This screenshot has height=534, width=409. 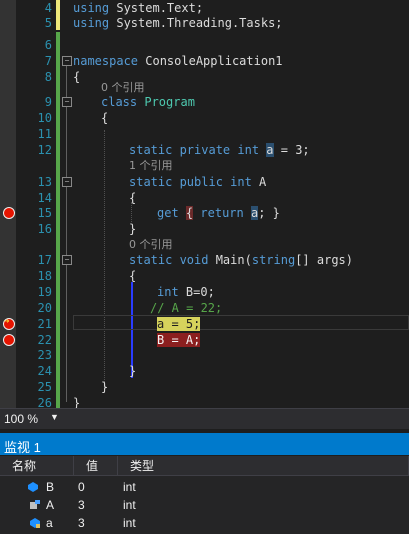 I want to click on line-number: 5, so click(x=48, y=23).